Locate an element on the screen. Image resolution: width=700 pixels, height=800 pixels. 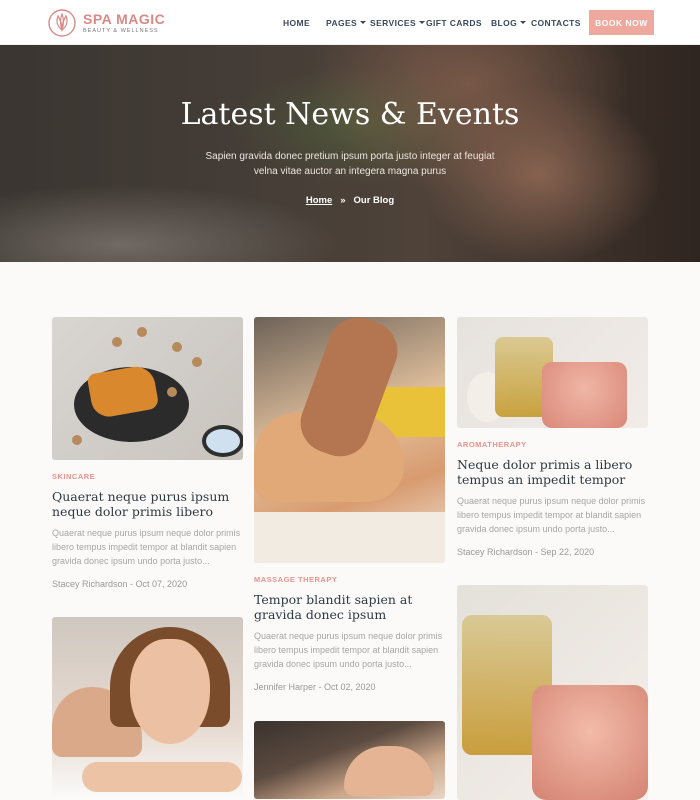
oil-salt-photo is located at coordinates (552, 372).